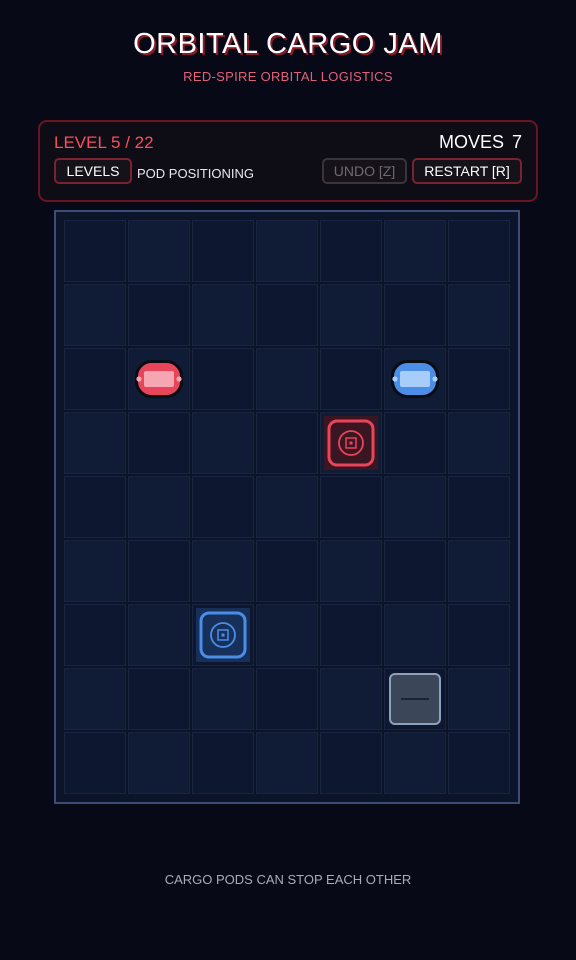  What do you see at coordinates (93, 171) in the screenshot?
I see `levels-button: LEVELS` at bounding box center [93, 171].